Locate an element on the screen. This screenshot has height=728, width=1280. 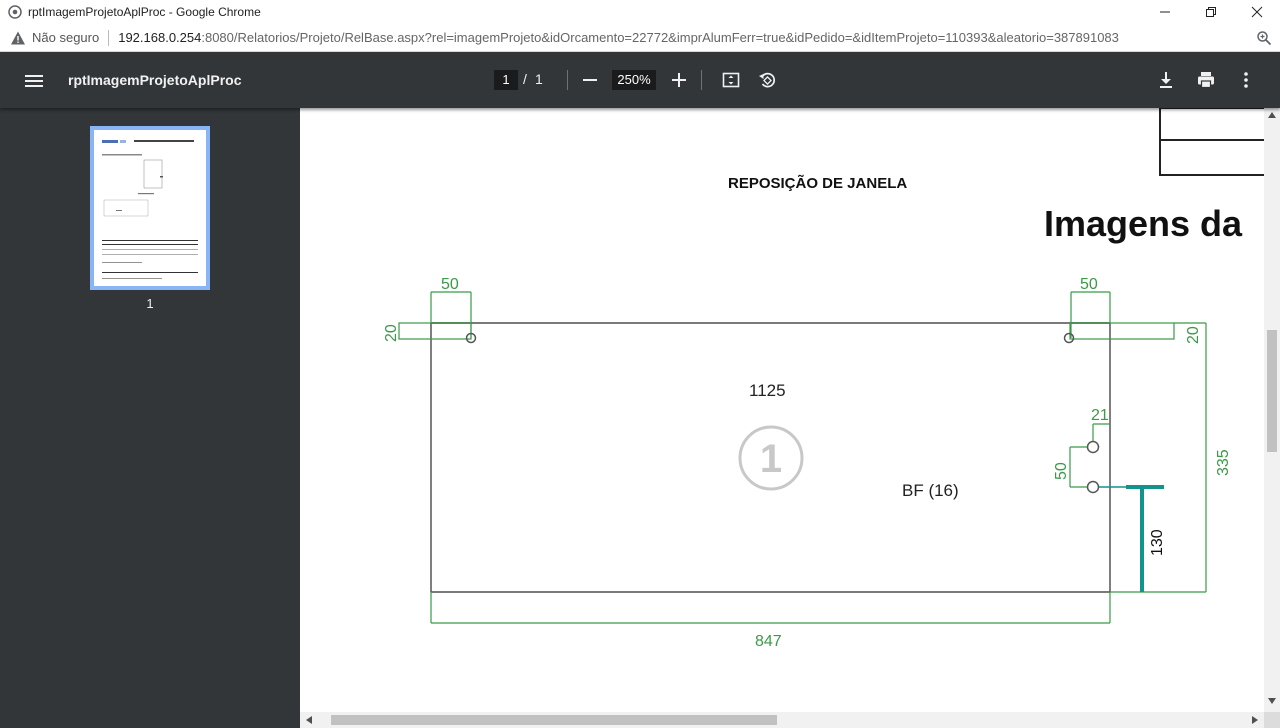
window-controls is located at coordinates (1211, 12).